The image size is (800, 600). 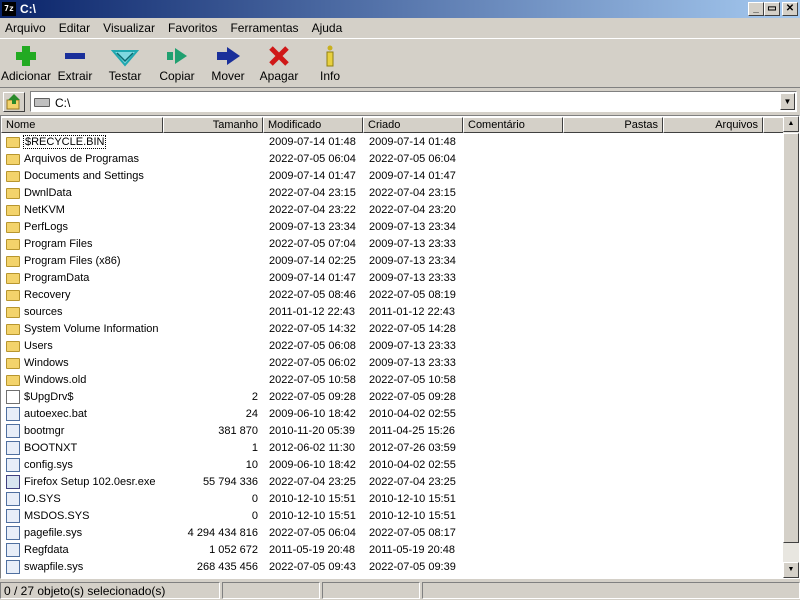 I want to click on copy-button: Copiar, so click(x=177, y=65).